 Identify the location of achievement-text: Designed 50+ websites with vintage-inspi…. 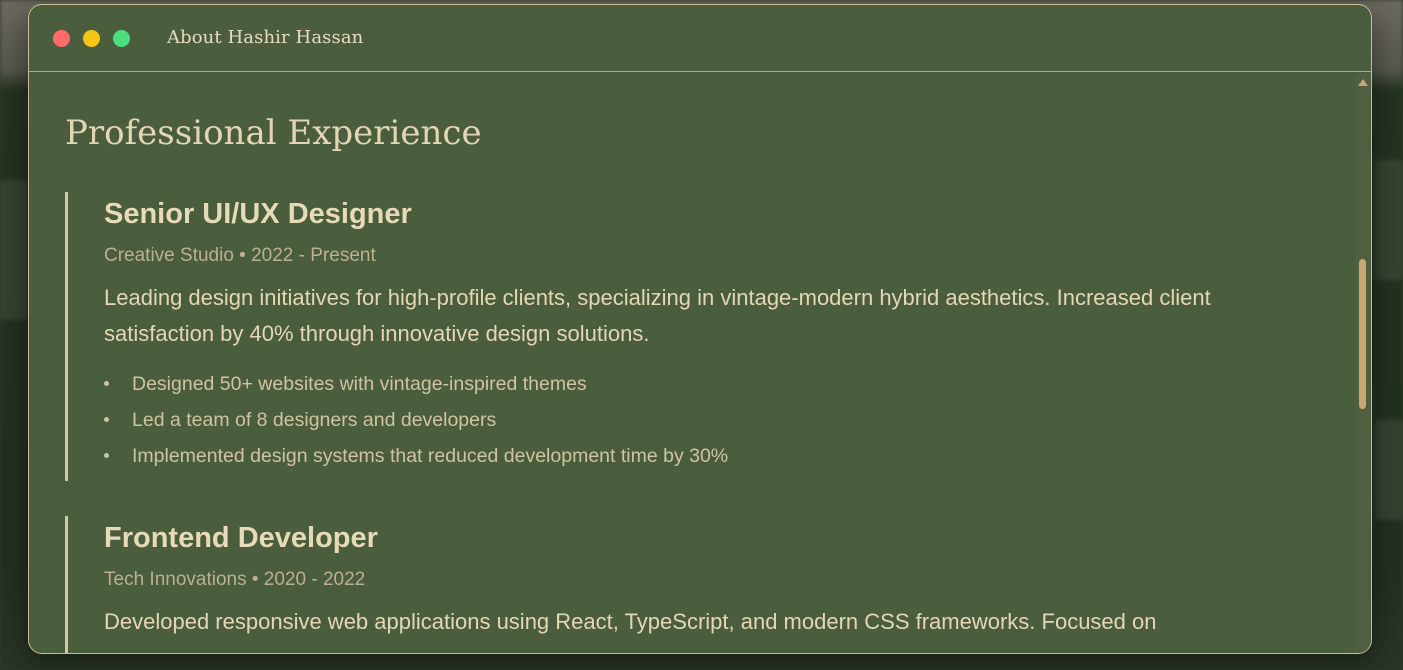
(359, 384).